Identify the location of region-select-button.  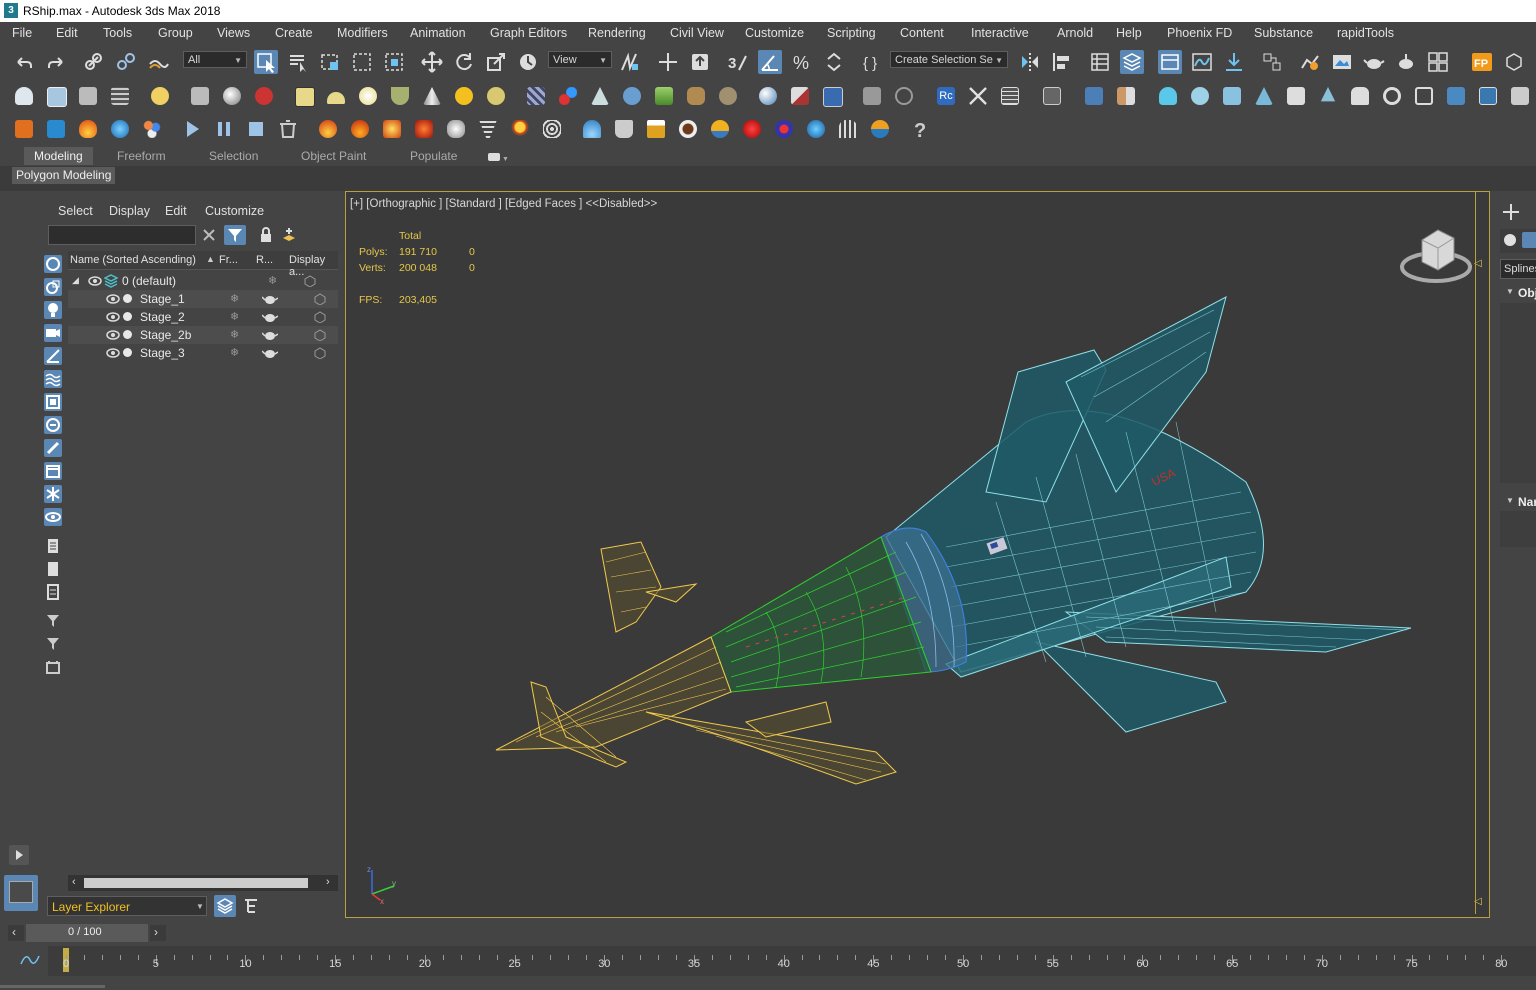
(330, 62).